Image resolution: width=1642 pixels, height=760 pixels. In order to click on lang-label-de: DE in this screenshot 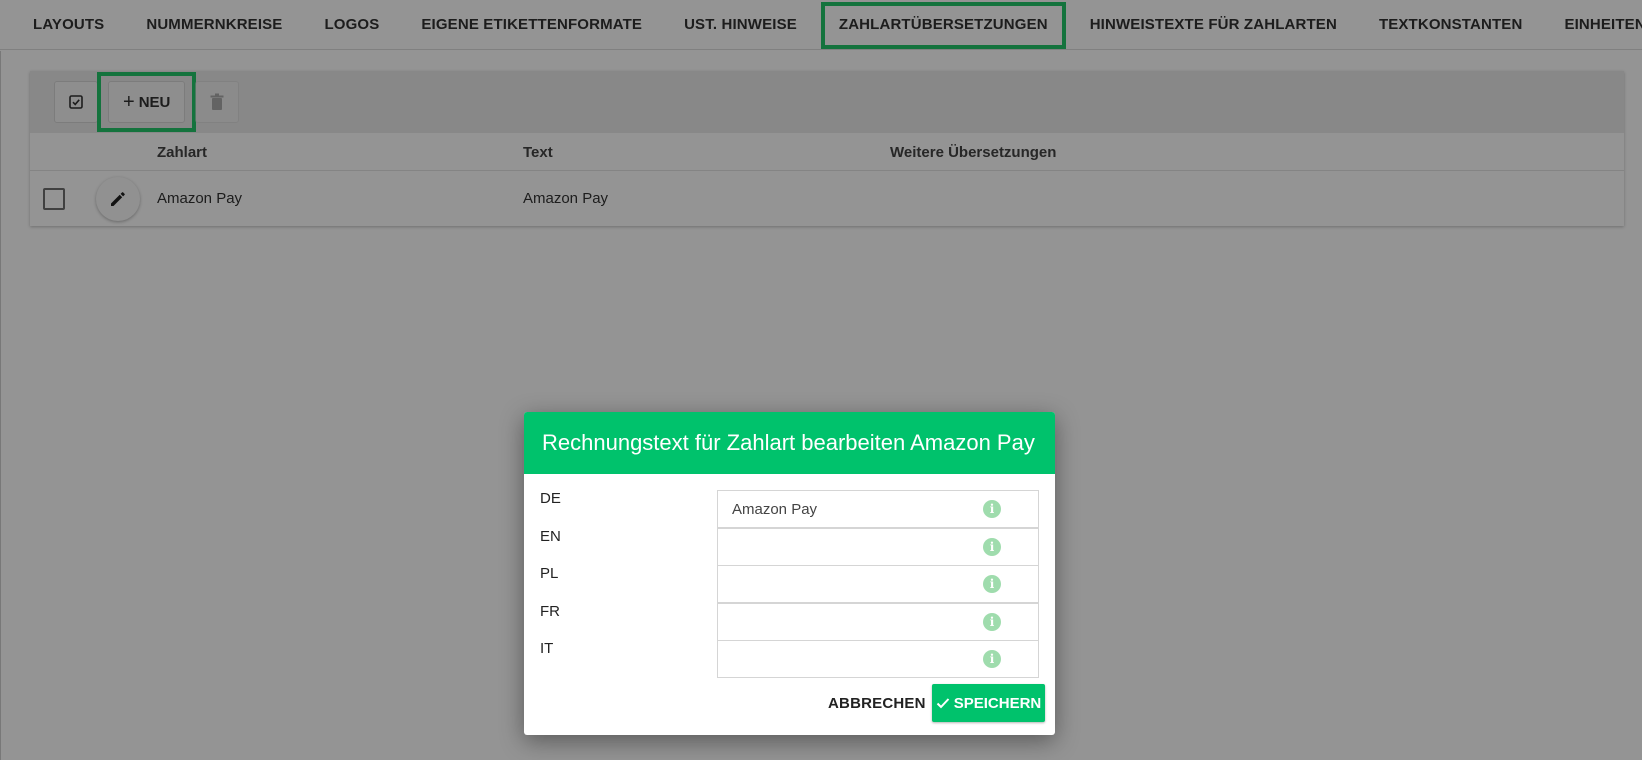, I will do `click(550, 498)`.